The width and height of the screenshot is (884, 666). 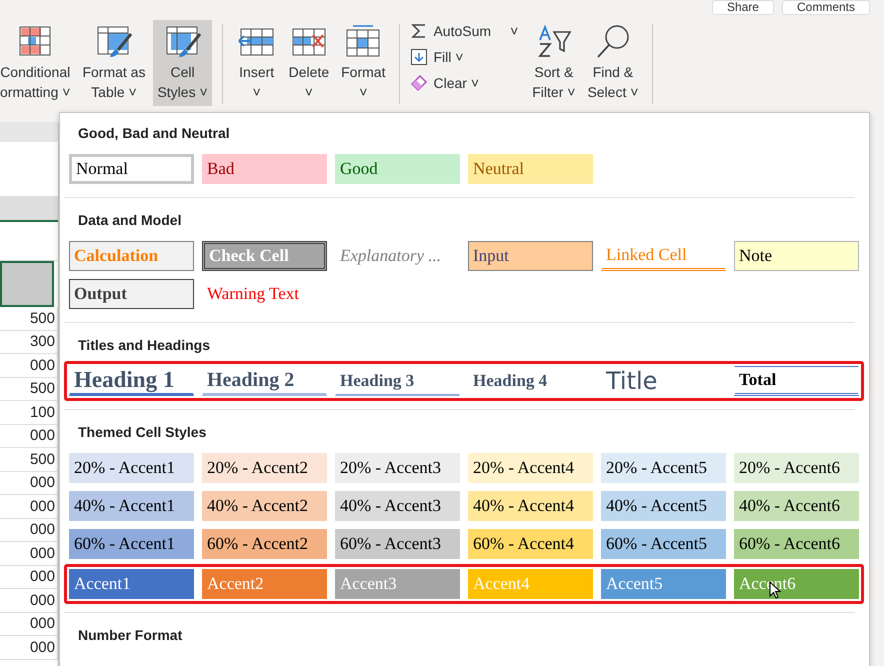 I want to click on cell-style-option: 60% - Accent3, so click(x=397, y=544).